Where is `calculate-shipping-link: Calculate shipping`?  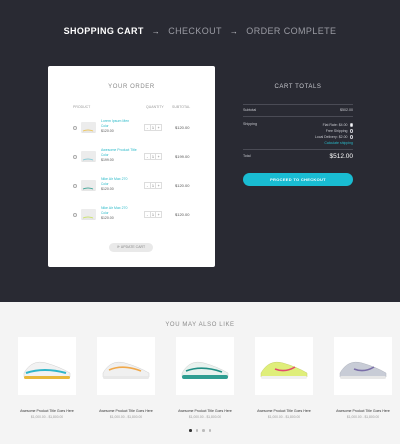
calculate-shipping-link: Calculate shipping is located at coordinates (334, 143).